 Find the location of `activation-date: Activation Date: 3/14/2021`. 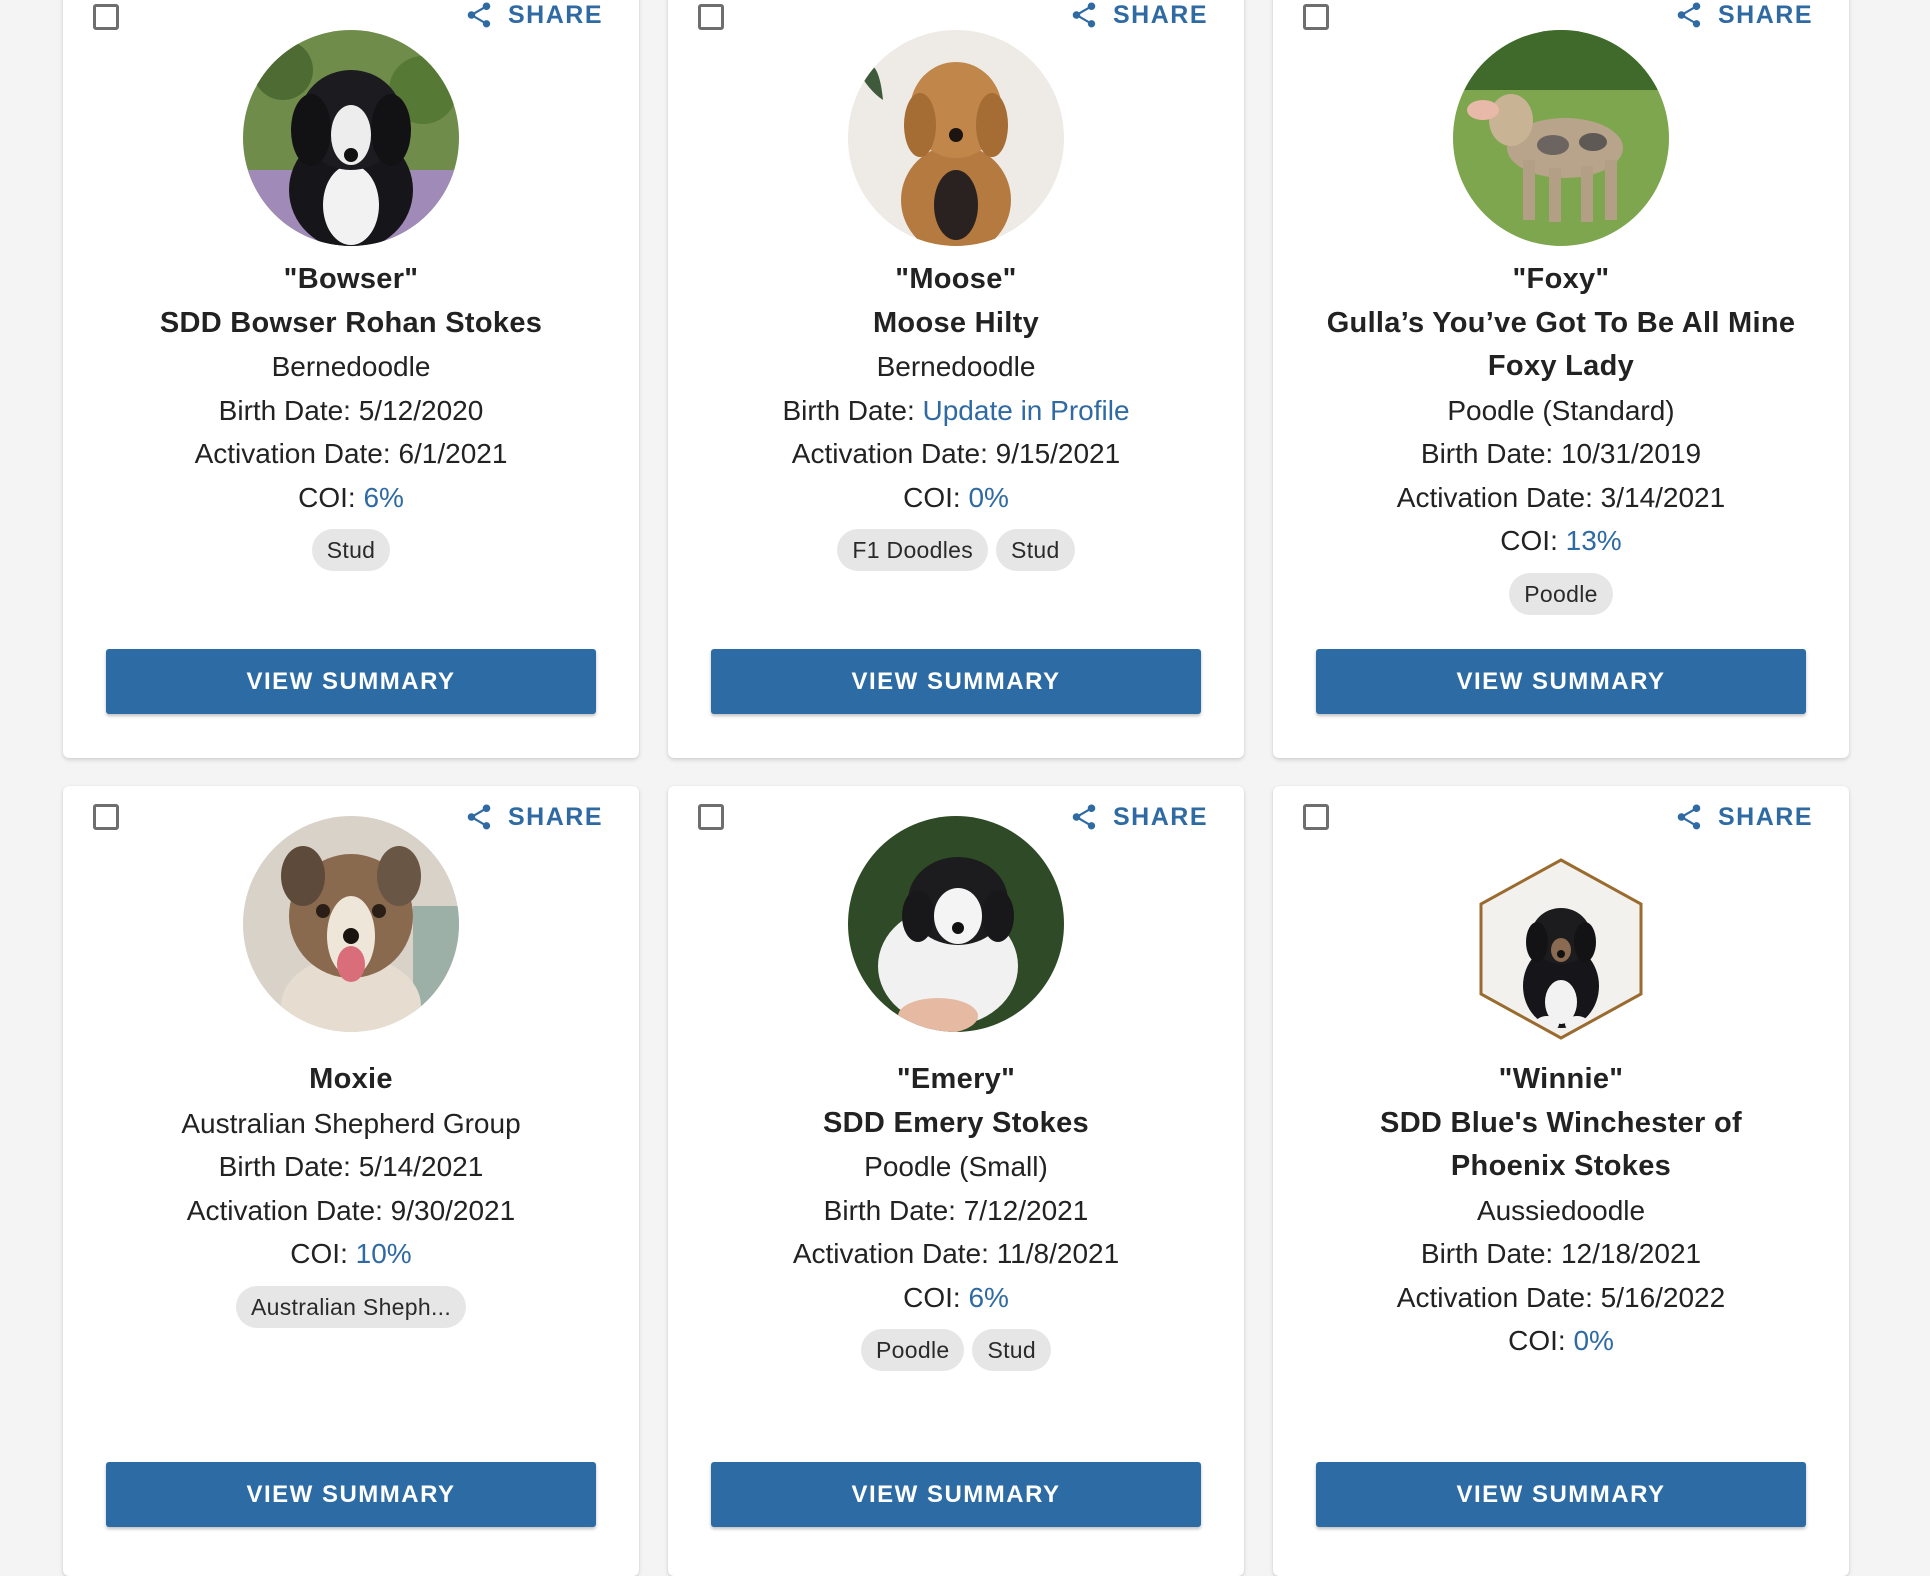

activation-date: Activation Date: 3/14/2021 is located at coordinates (1561, 498).